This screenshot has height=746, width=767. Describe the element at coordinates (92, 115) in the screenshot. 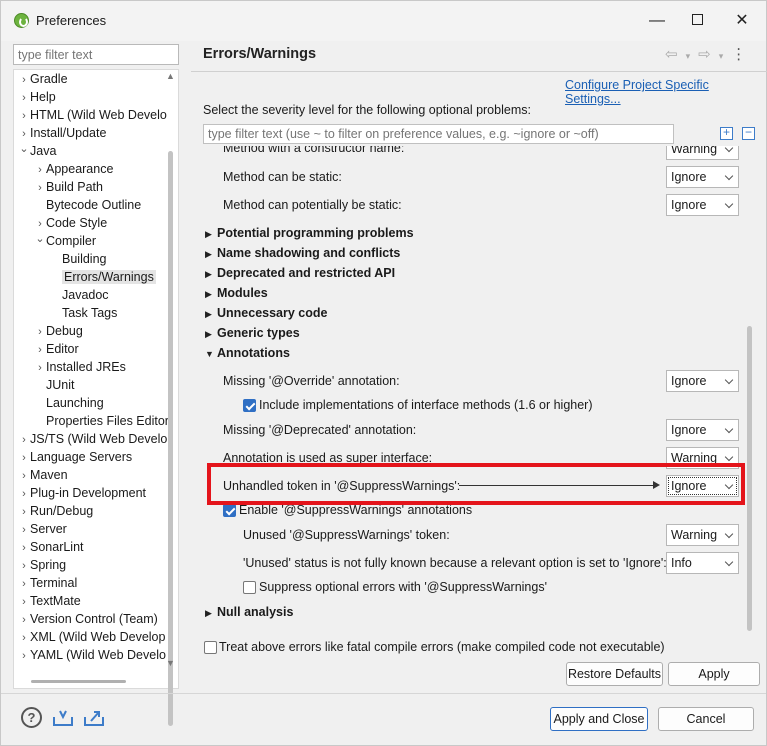

I see `tree-item: › HTML (Wild Web Develo` at that location.